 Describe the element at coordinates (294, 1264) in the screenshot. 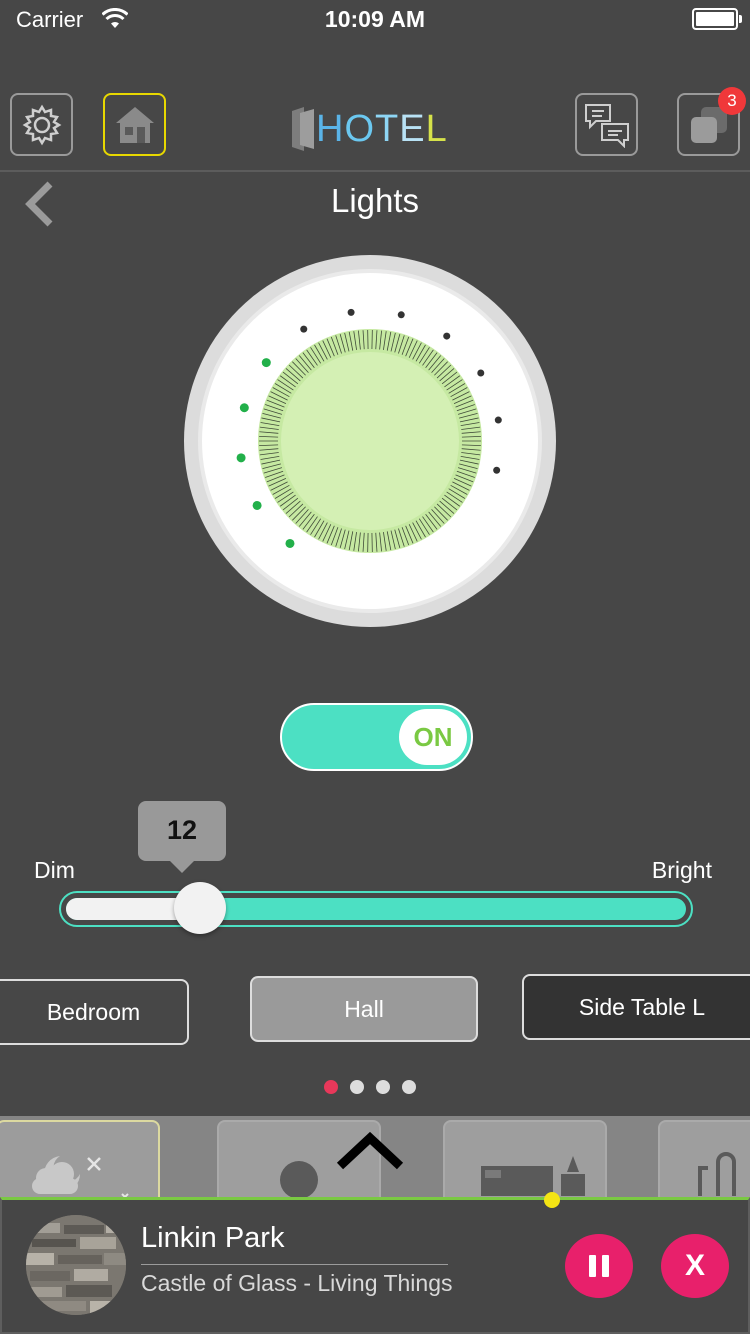

I see `title-underline` at that location.